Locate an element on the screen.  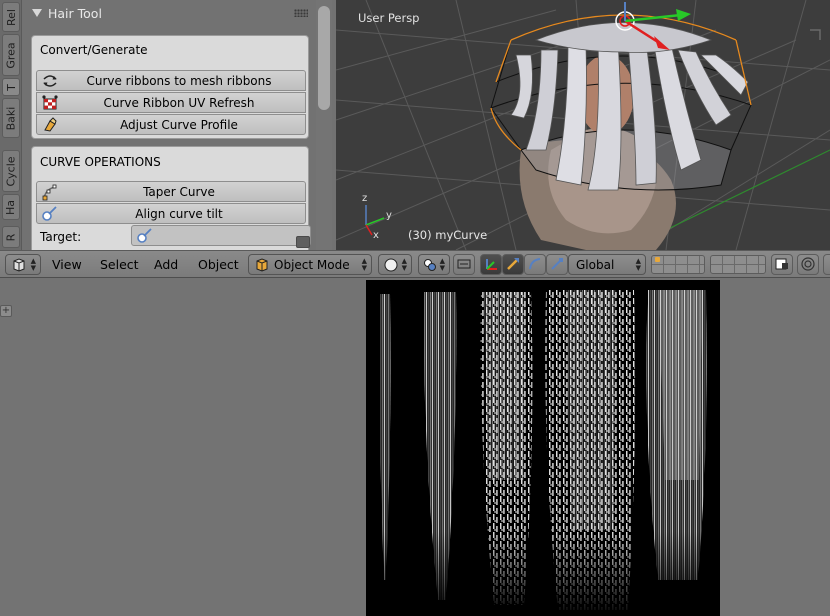
hair-tool-header: Hair Tool is located at coordinates (170, 13).